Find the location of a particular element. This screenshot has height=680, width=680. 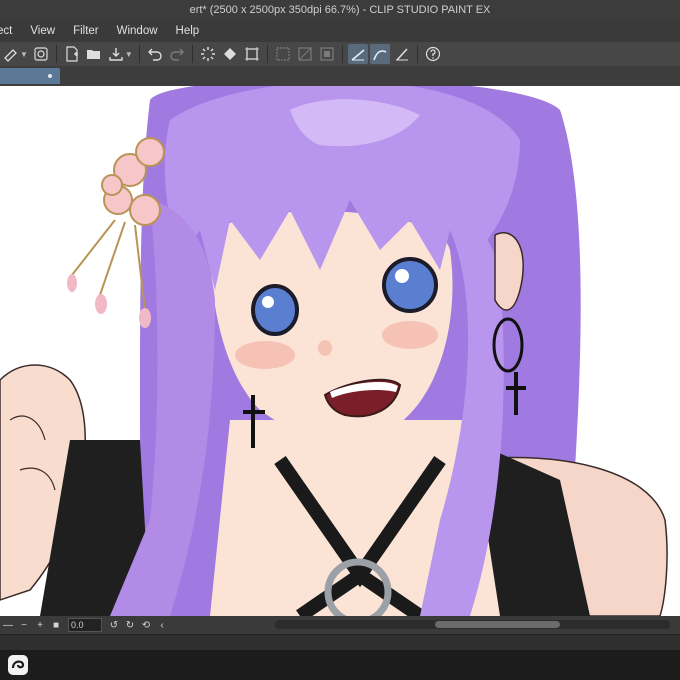

menu-window: Window is located at coordinates (137, 31).